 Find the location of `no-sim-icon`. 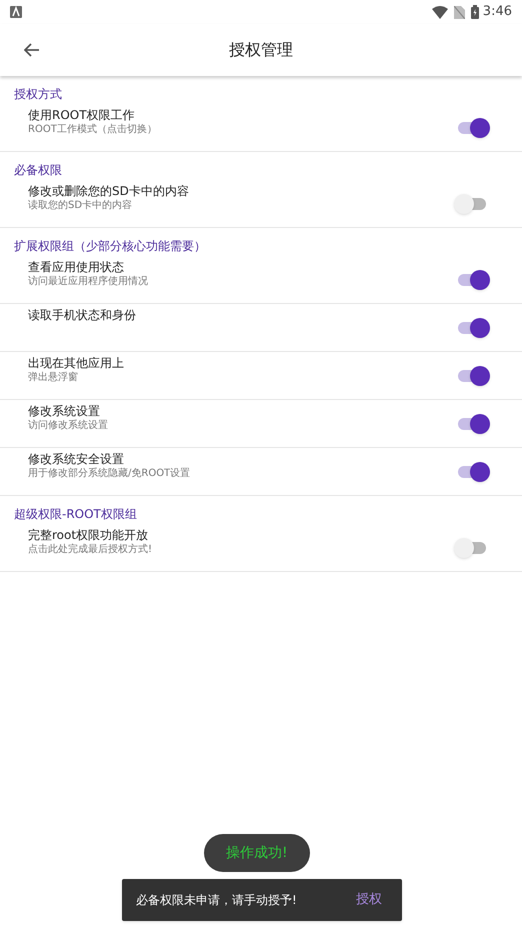

no-sim-icon is located at coordinates (459, 12).